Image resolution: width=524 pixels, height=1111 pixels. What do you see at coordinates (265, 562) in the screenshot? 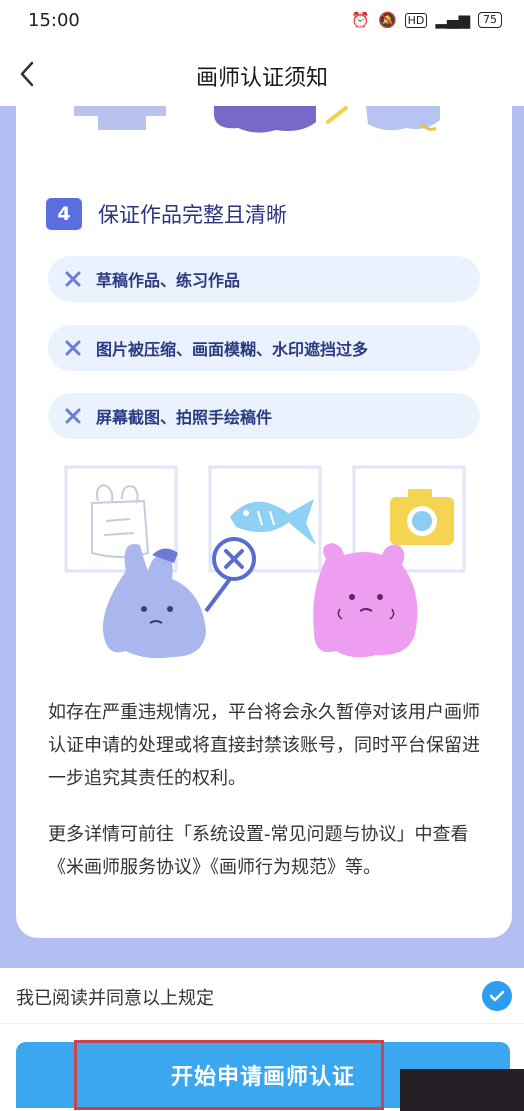
I see `rules-illustration` at bounding box center [265, 562].